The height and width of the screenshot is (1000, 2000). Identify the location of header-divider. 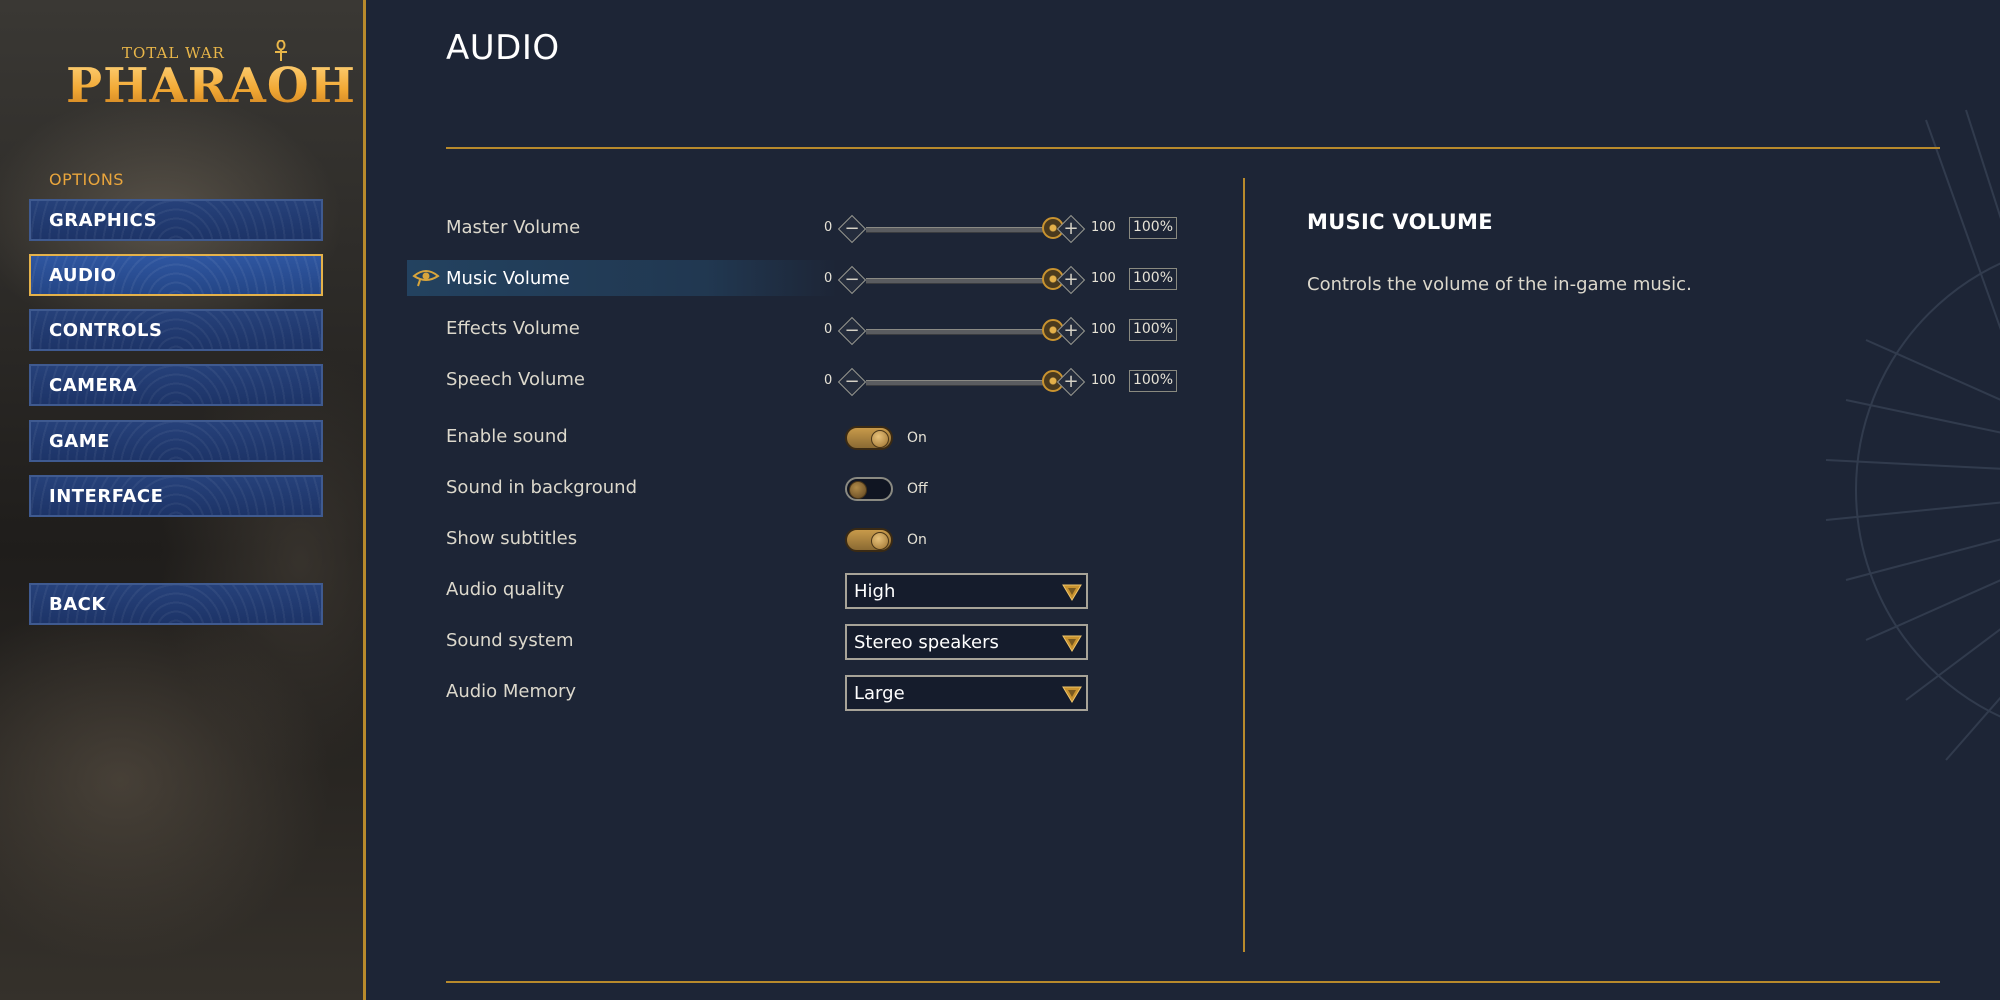
(1193, 148).